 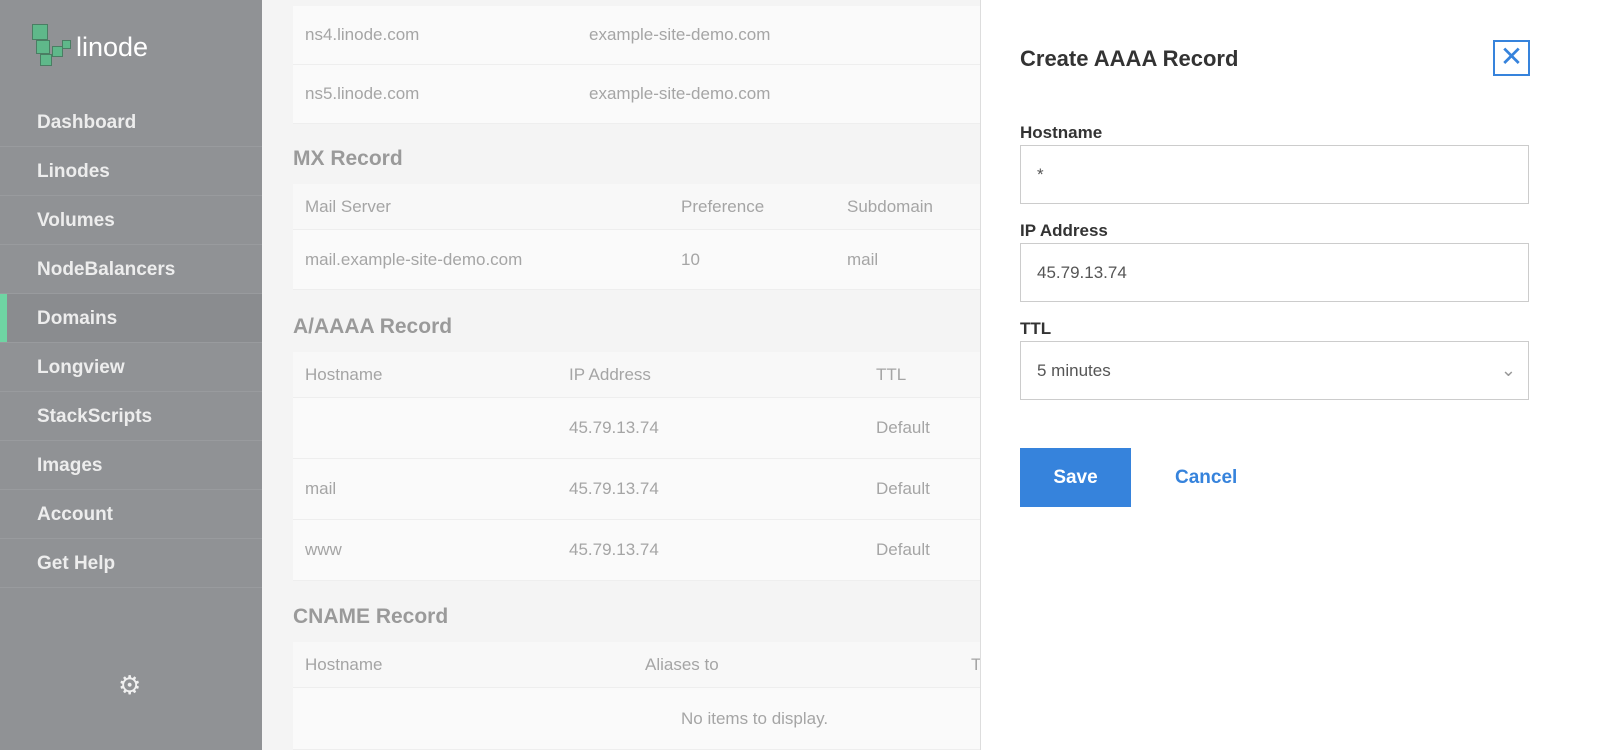 I want to click on empty-row: No items to display., so click(x=636, y=719).